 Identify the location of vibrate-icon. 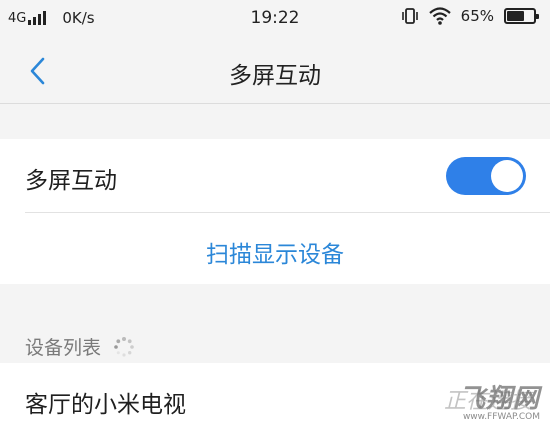
(410, 16).